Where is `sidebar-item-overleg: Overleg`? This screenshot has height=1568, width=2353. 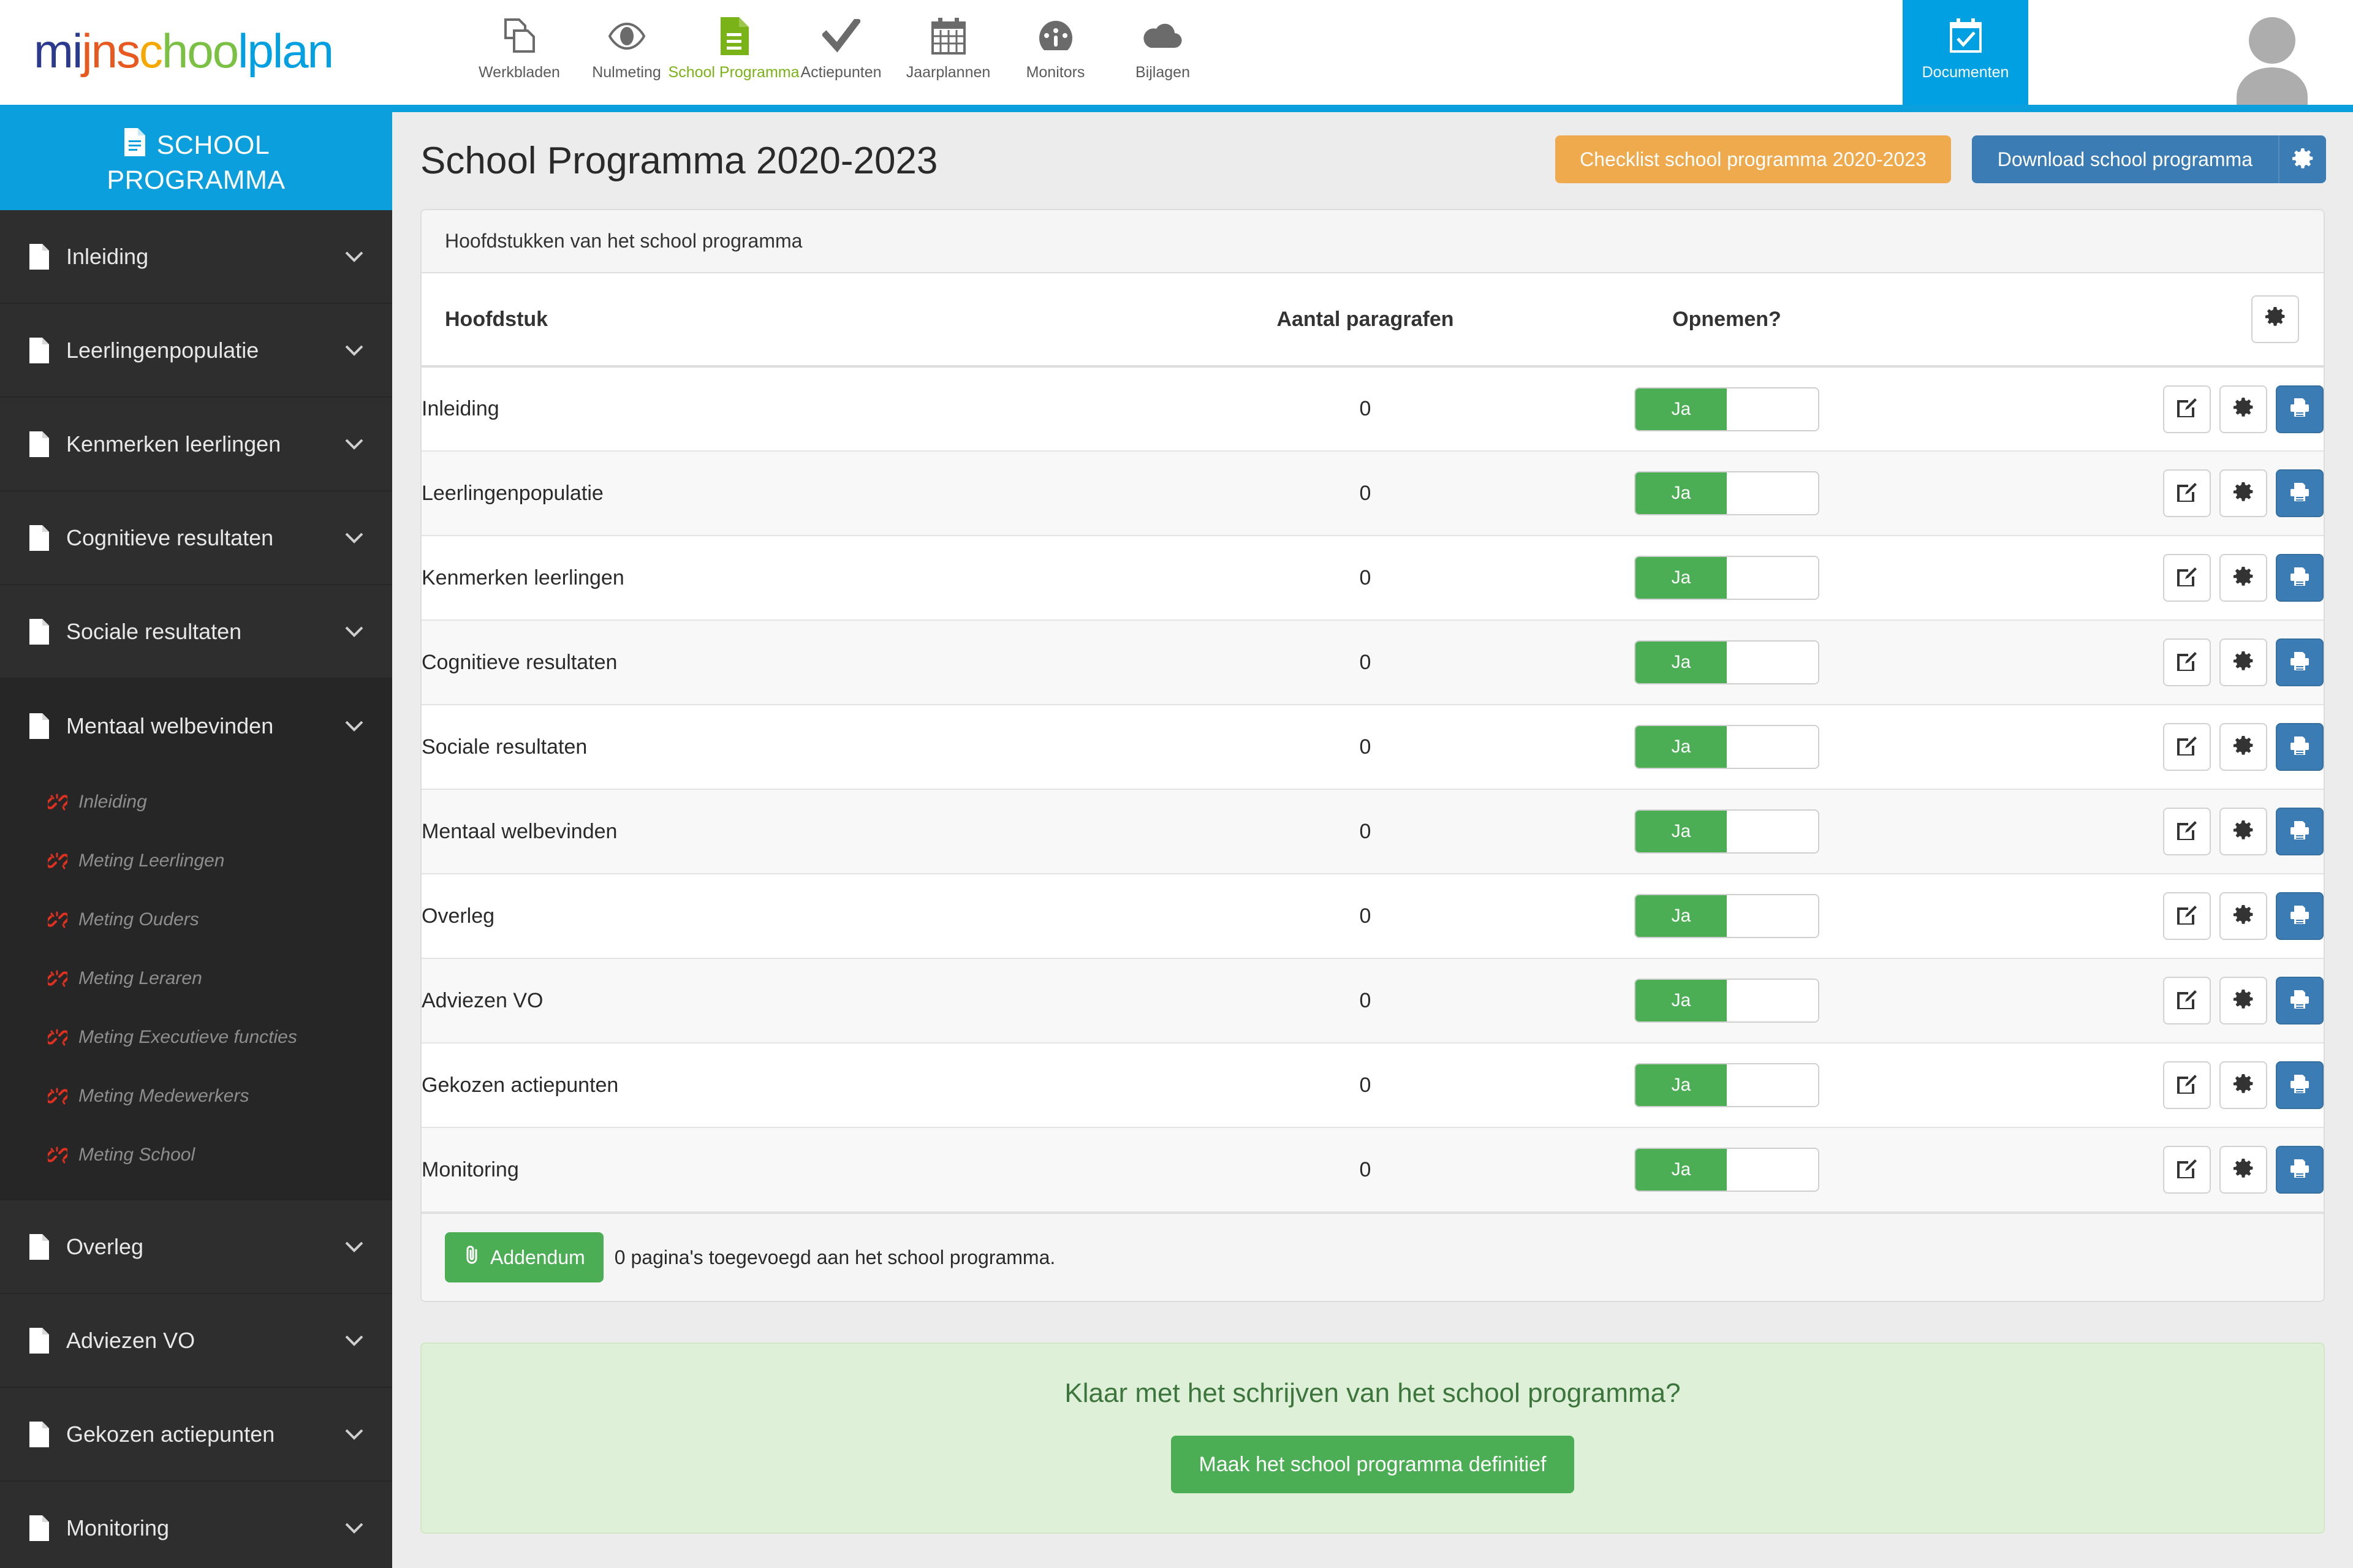
sidebar-item-overleg: Overleg is located at coordinates (196, 1247).